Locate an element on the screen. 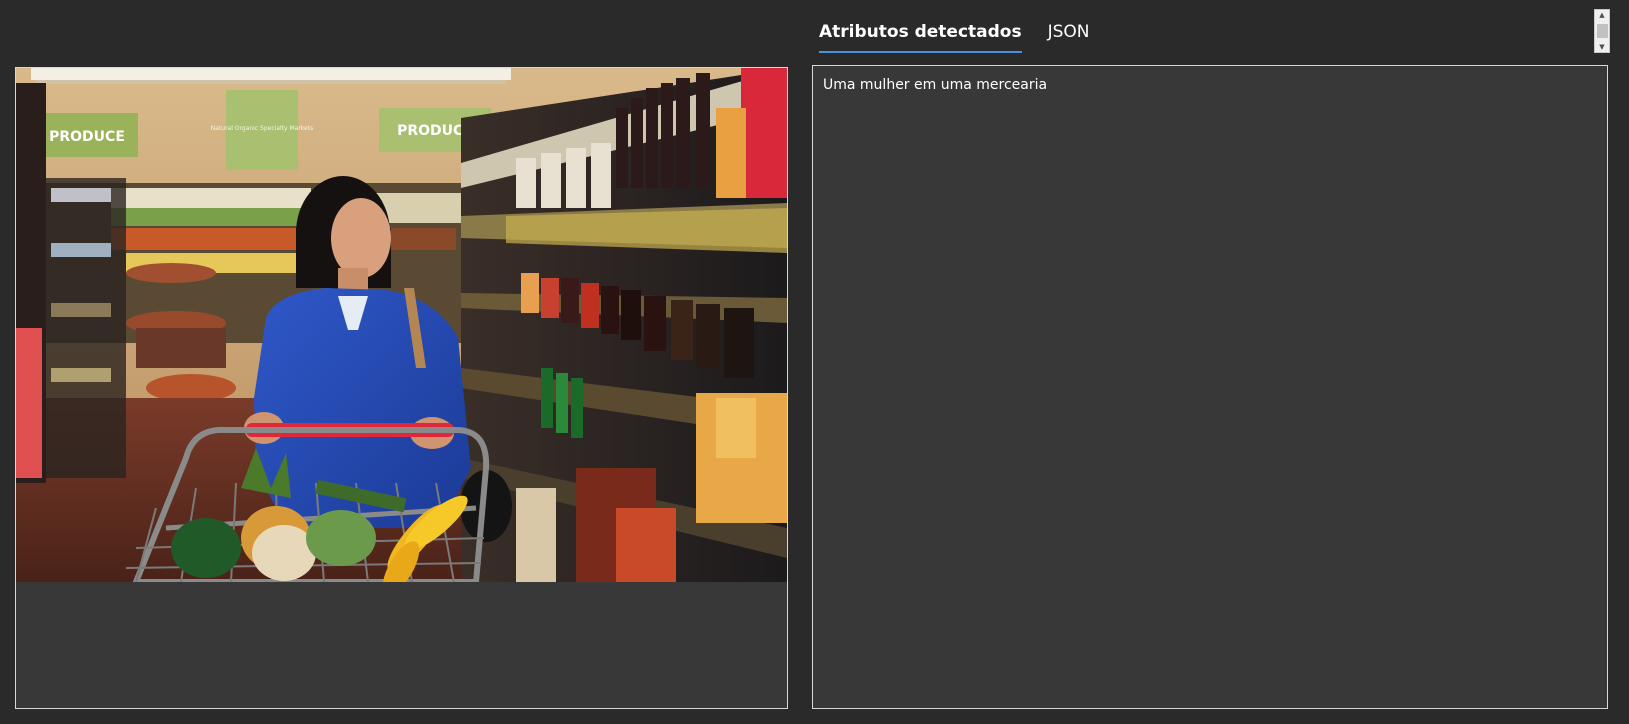  vertical-scrollbar: ▲ ▼ is located at coordinates (1602, 31).